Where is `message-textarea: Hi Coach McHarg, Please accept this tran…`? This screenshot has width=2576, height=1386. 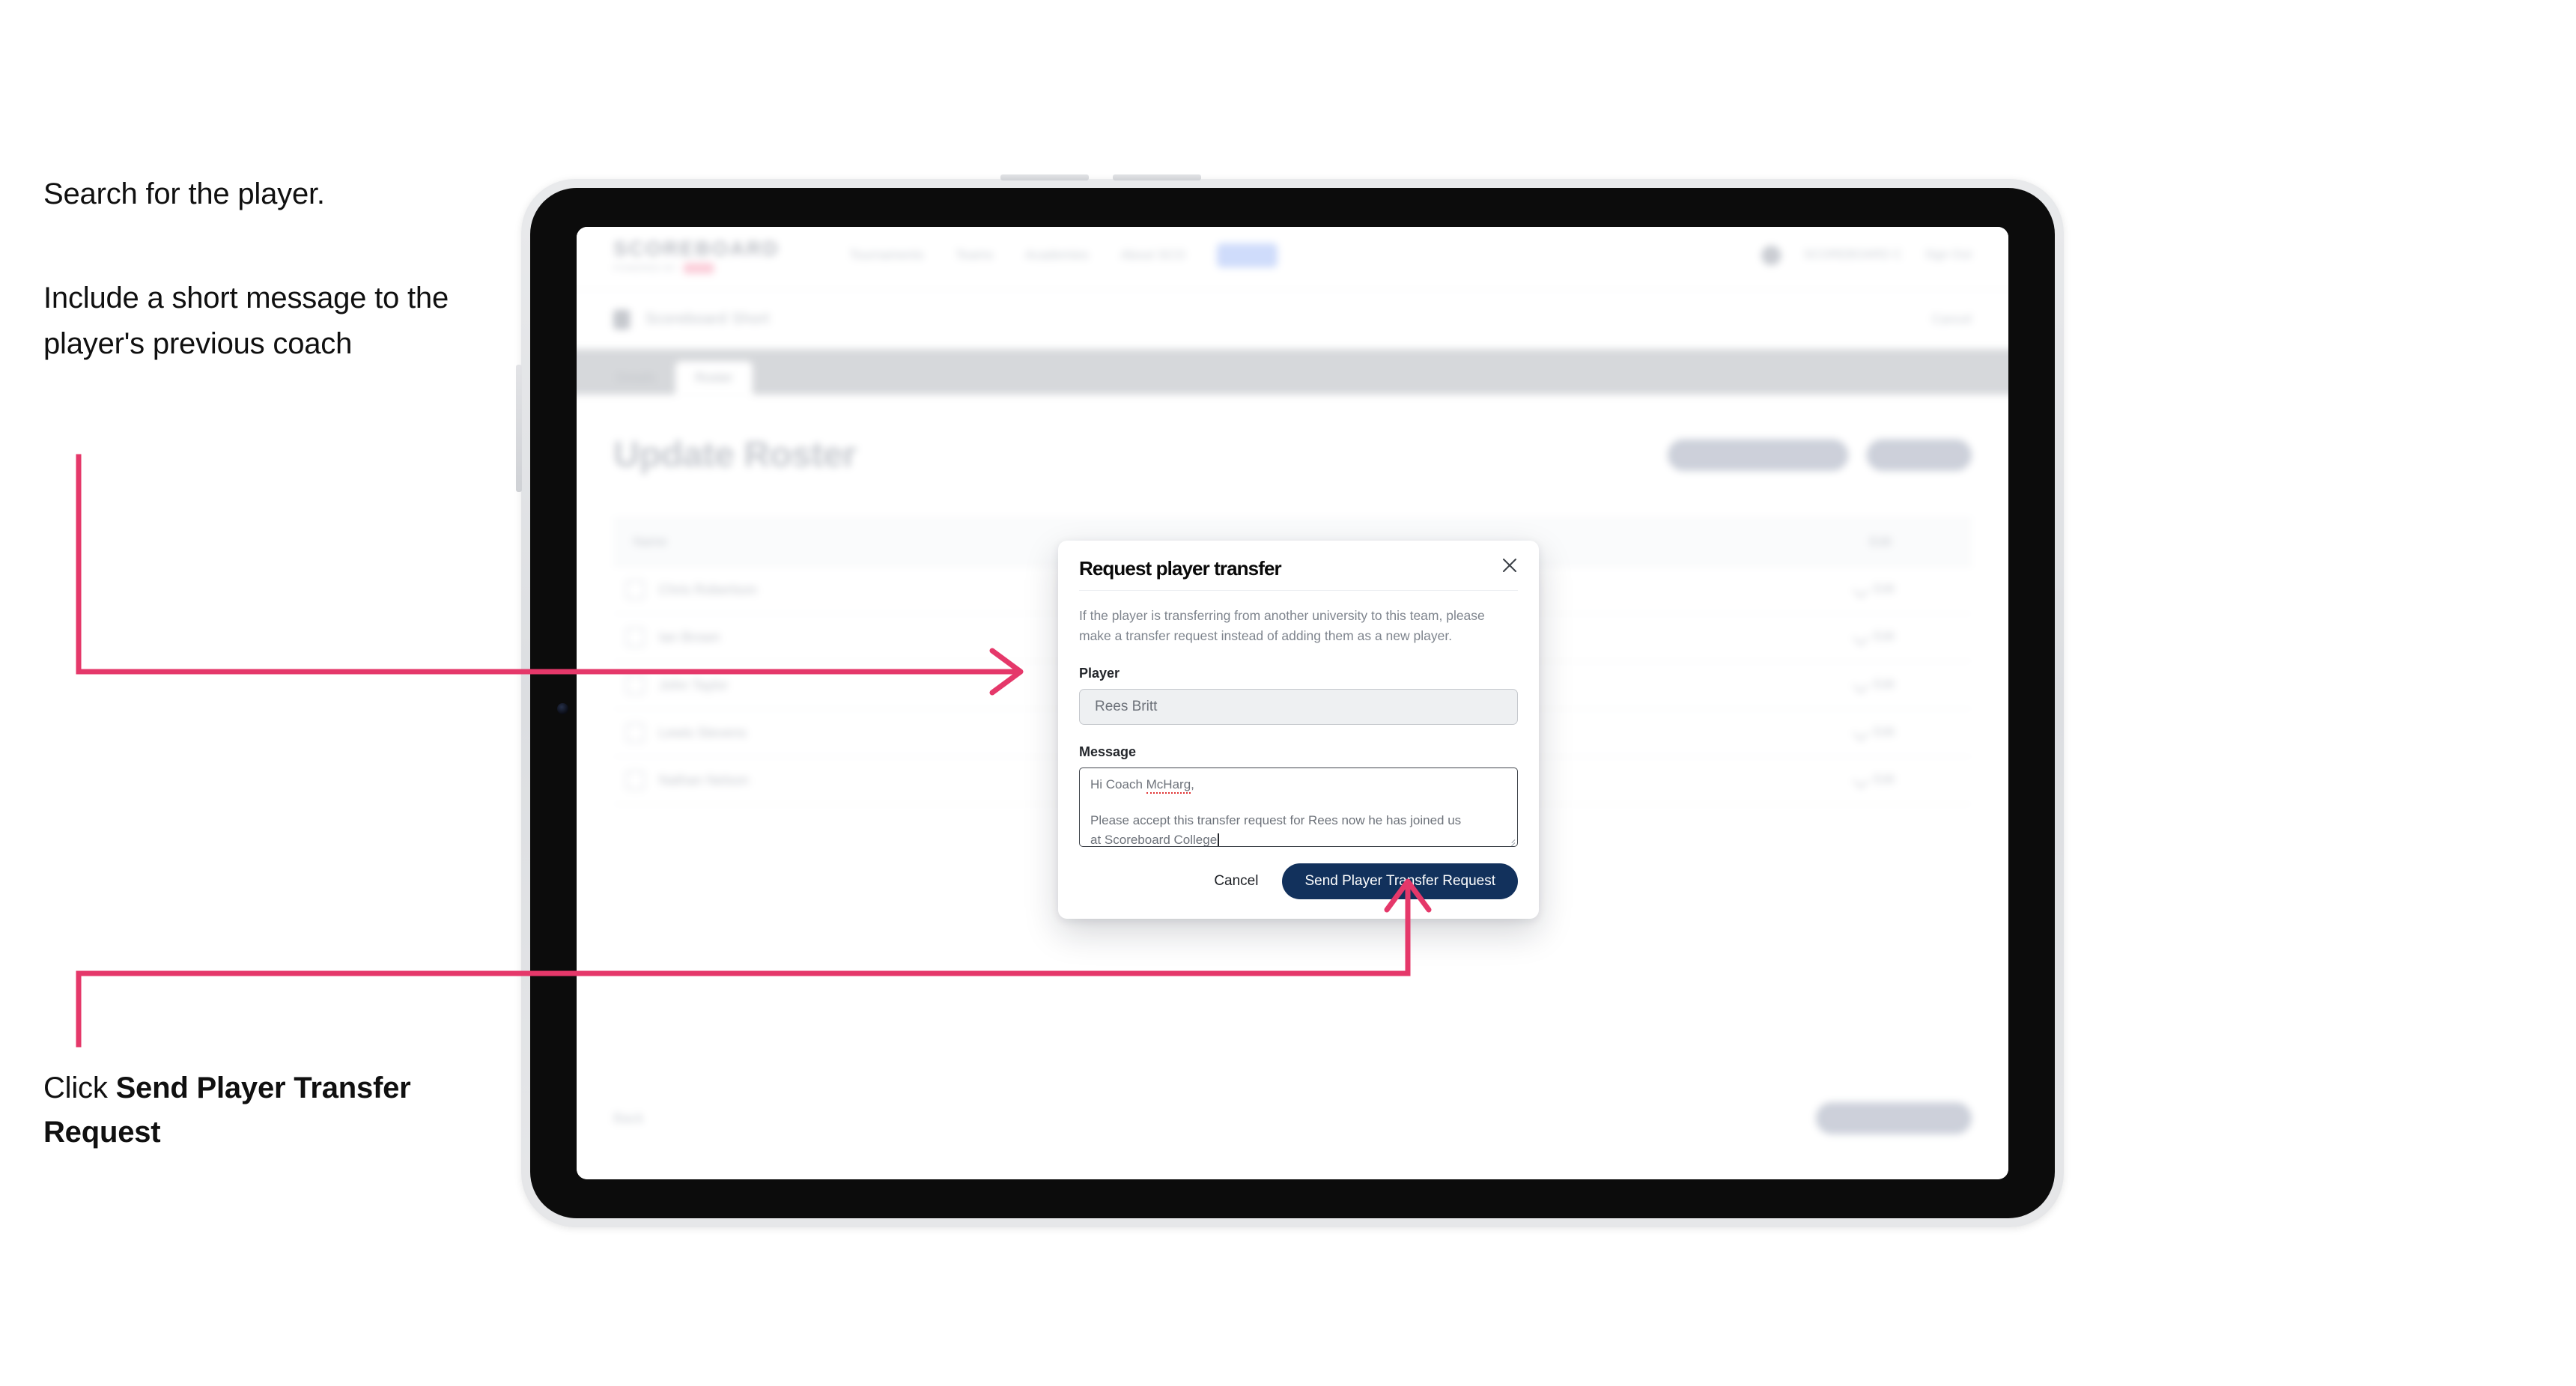 message-textarea: Hi Coach McHarg, Please accept this tran… is located at coordinates (1298, 808).